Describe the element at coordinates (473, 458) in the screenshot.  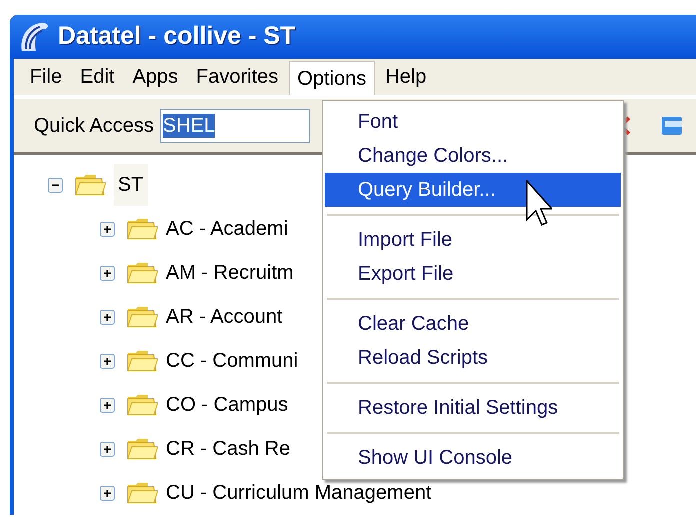
I see `options-menu-item: Show UI Console` at that location.